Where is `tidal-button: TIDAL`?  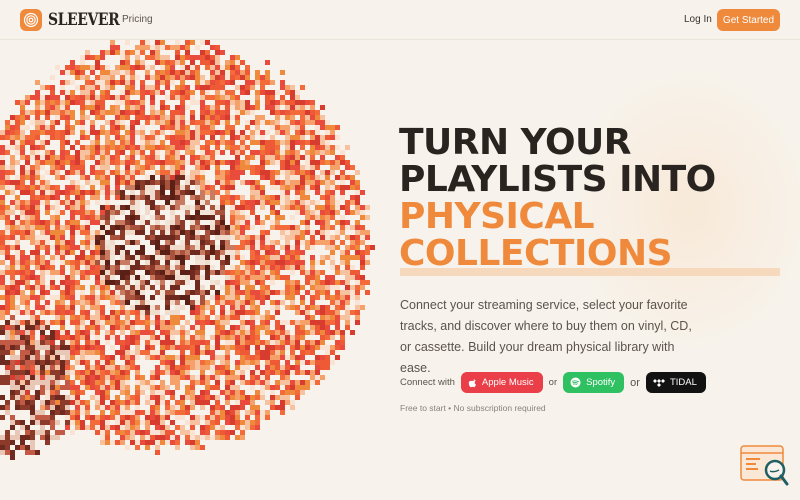
tidal-button: TIDAL is located at coordinates (675, 382).